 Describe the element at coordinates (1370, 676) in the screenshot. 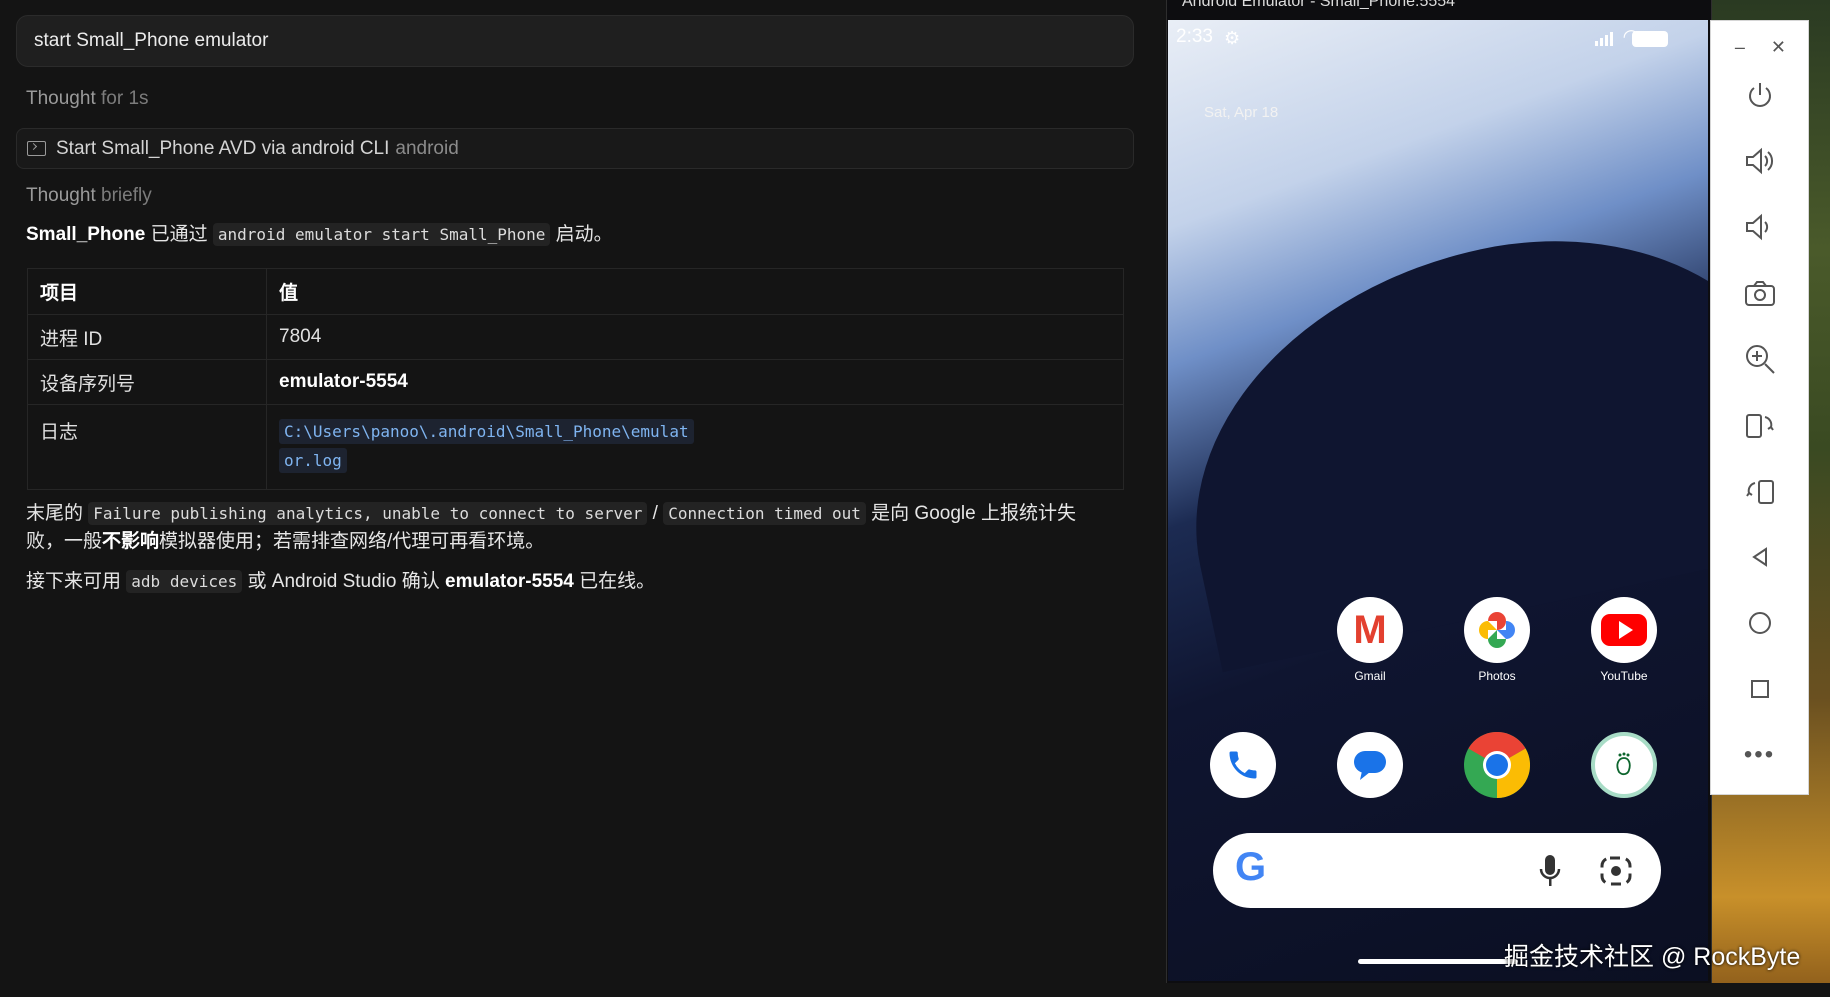

I see `app-label: Gmail` at that location.